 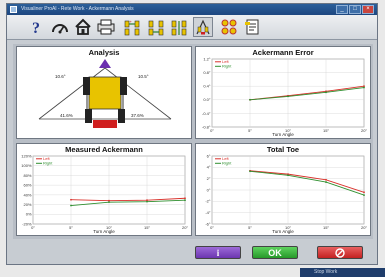 I want to click on measured-ackermann-xlabel: Turn Angle, so click(x=104, y=231).